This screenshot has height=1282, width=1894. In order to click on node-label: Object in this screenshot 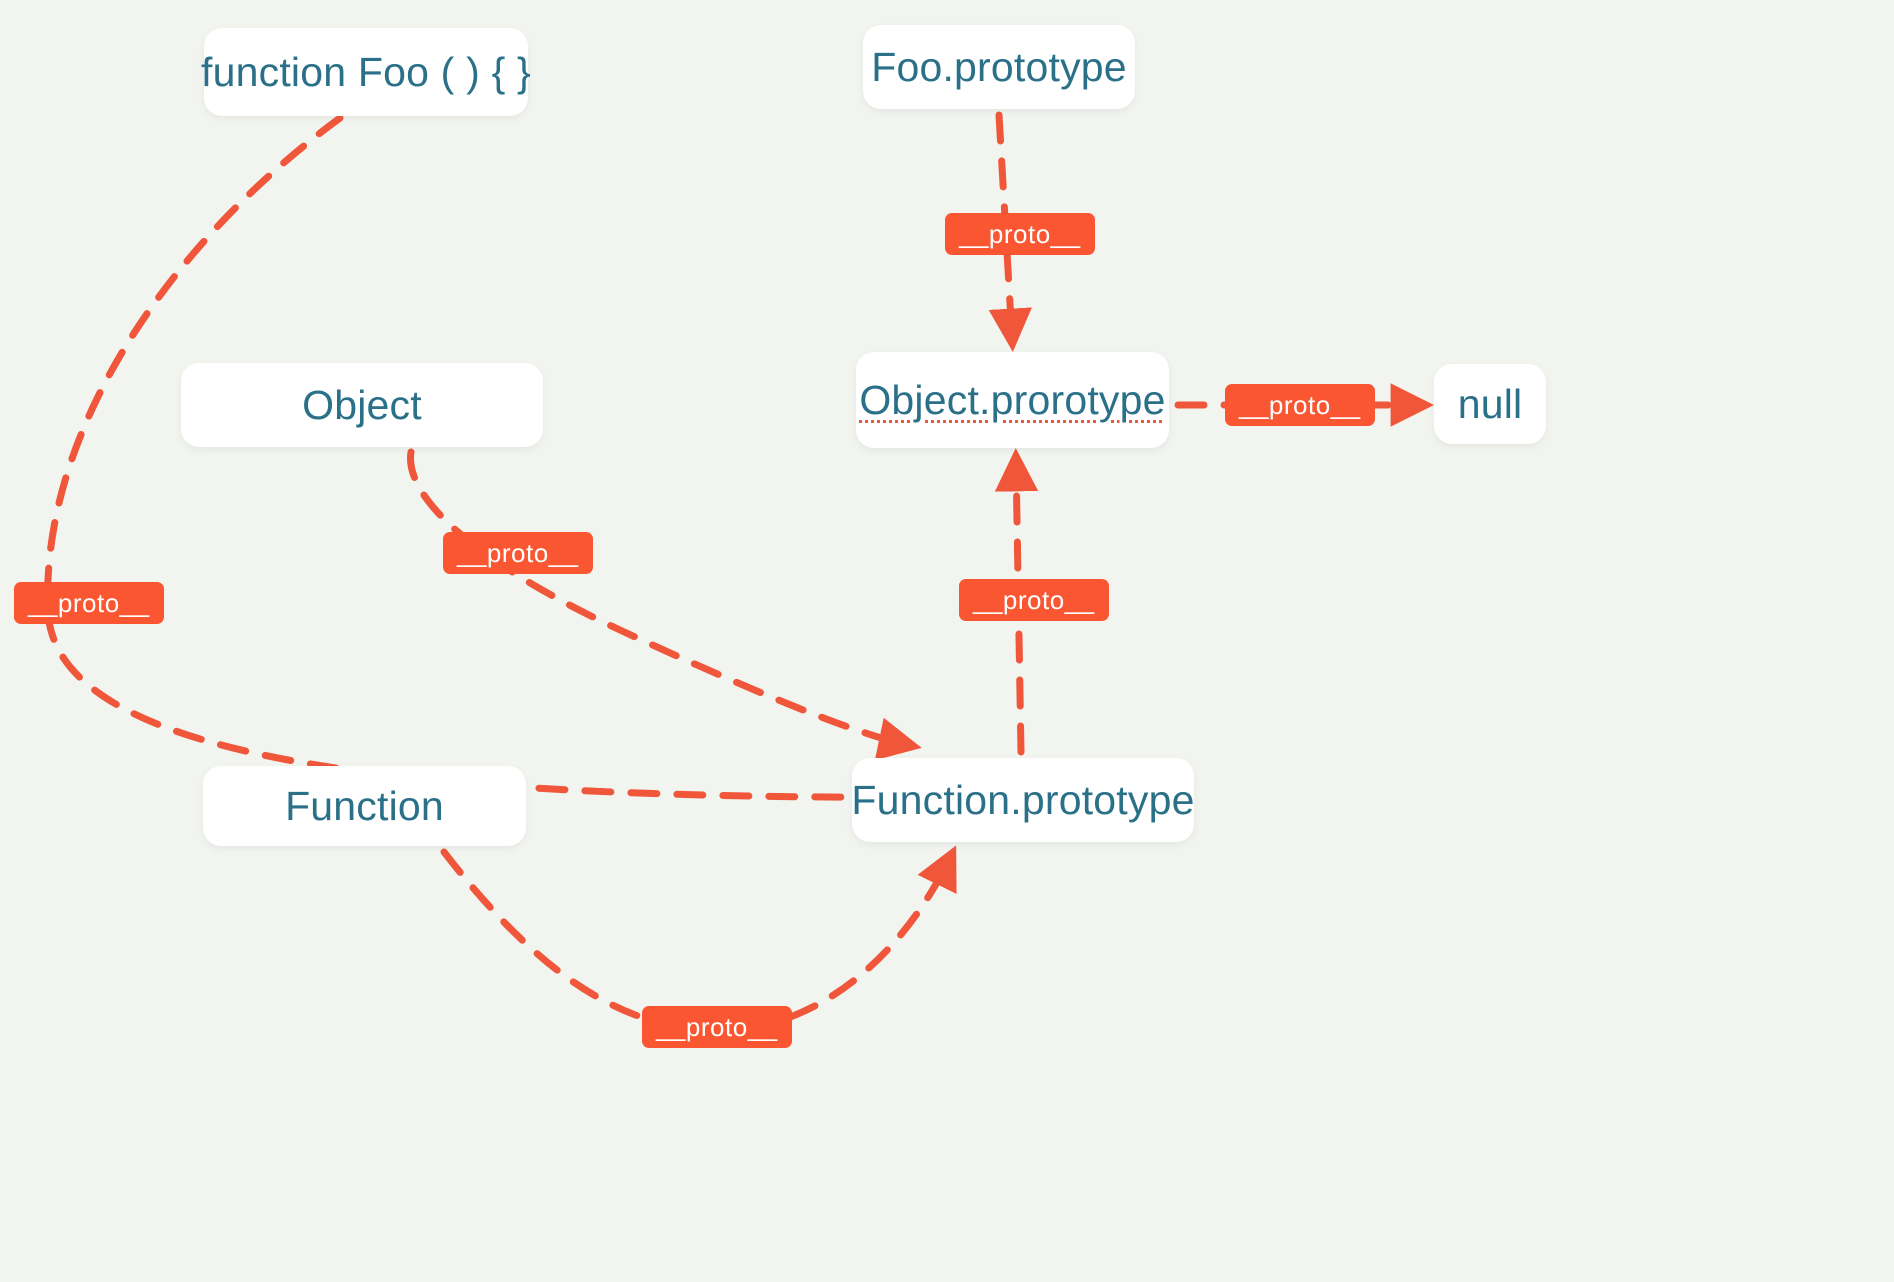, I will do `click(362, 404)`.